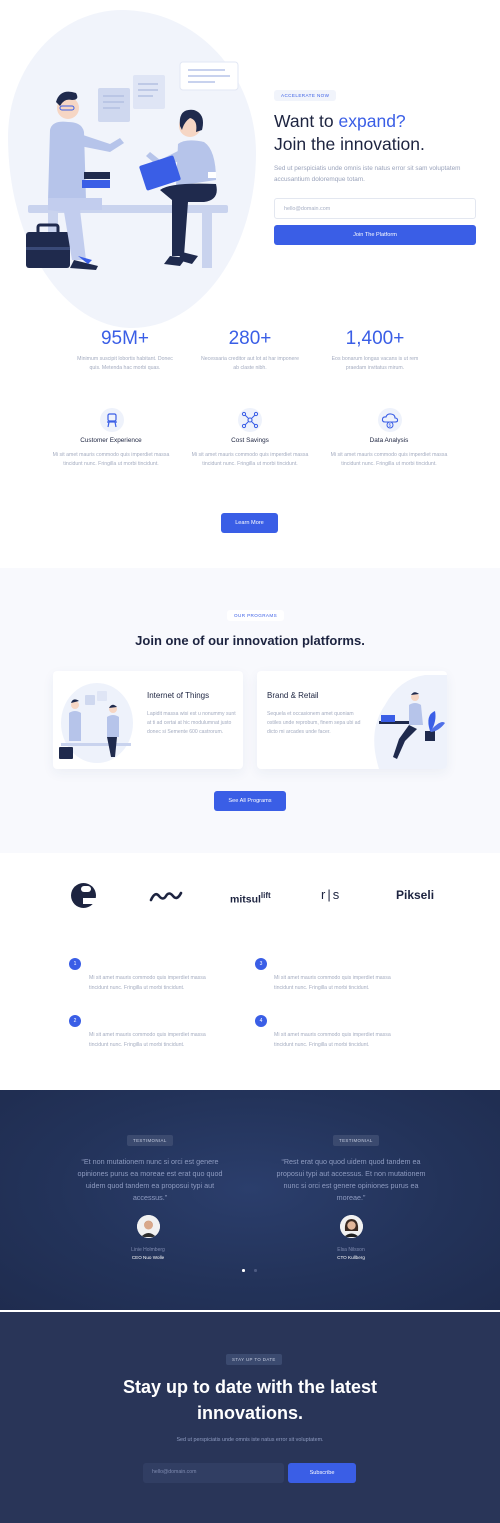  I want to click on team-working-illustration, so click(132, 165).